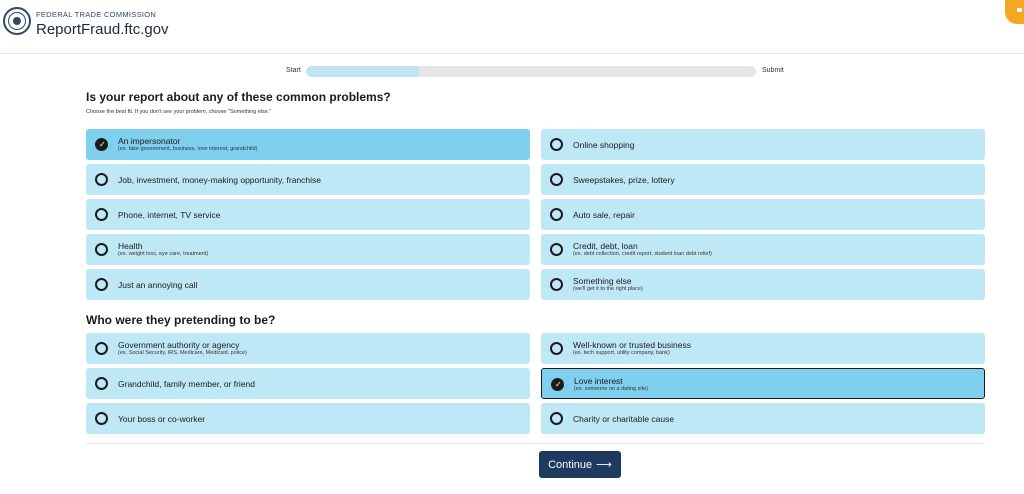 The height and width of the screenshot is (494, 1024). I want to click on option-label: Grandchild, family member, or friend, so click(186, 383).